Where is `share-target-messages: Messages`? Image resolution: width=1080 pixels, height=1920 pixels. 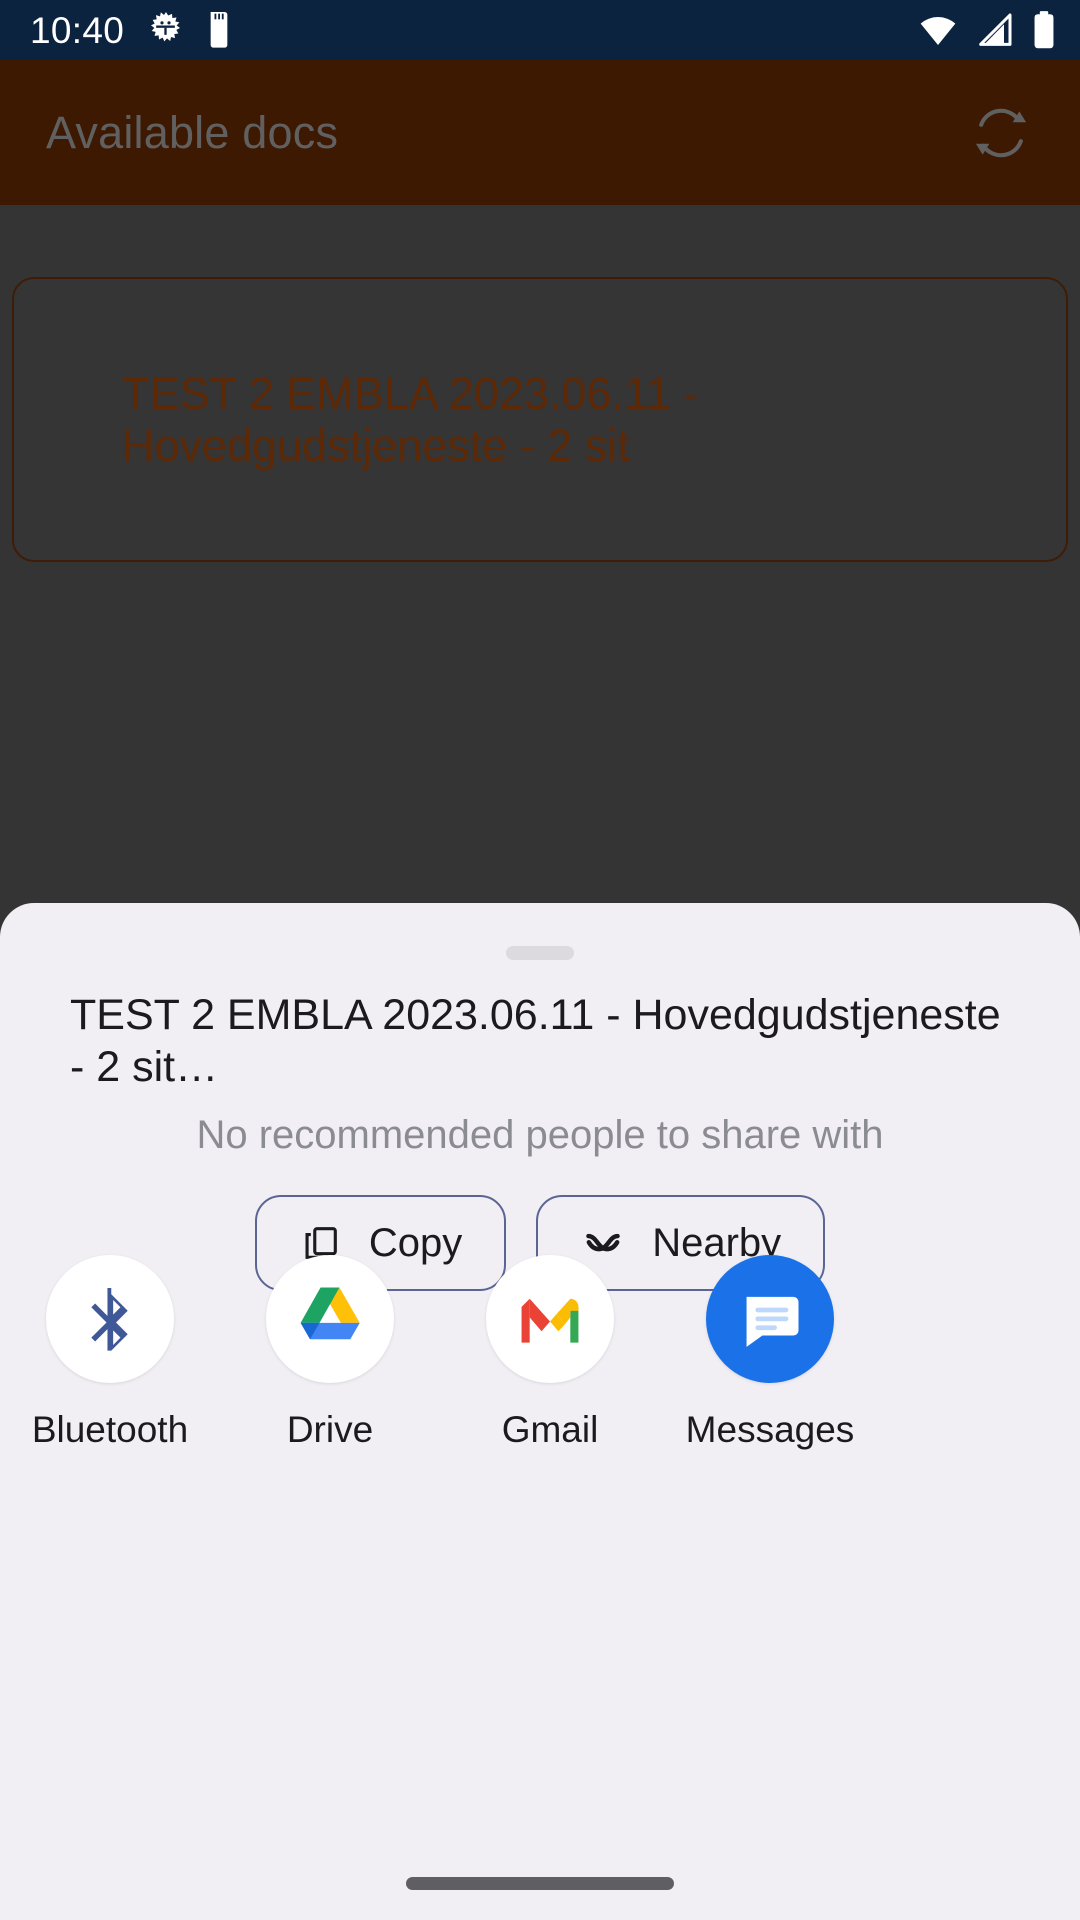 share-target-messages: Messages is located at coordinates (770, 1353).